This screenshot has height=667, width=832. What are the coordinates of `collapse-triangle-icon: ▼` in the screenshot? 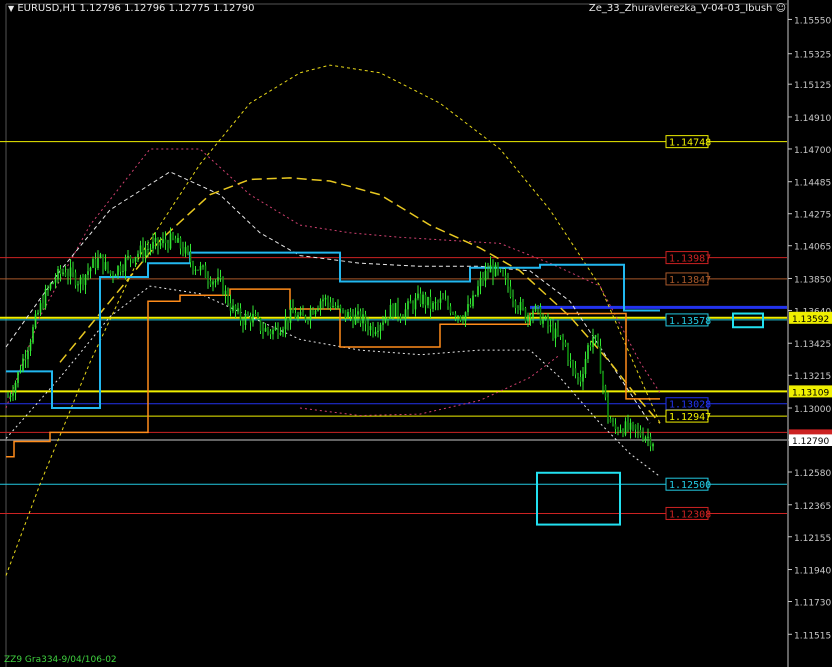 It's located at (11, 8).